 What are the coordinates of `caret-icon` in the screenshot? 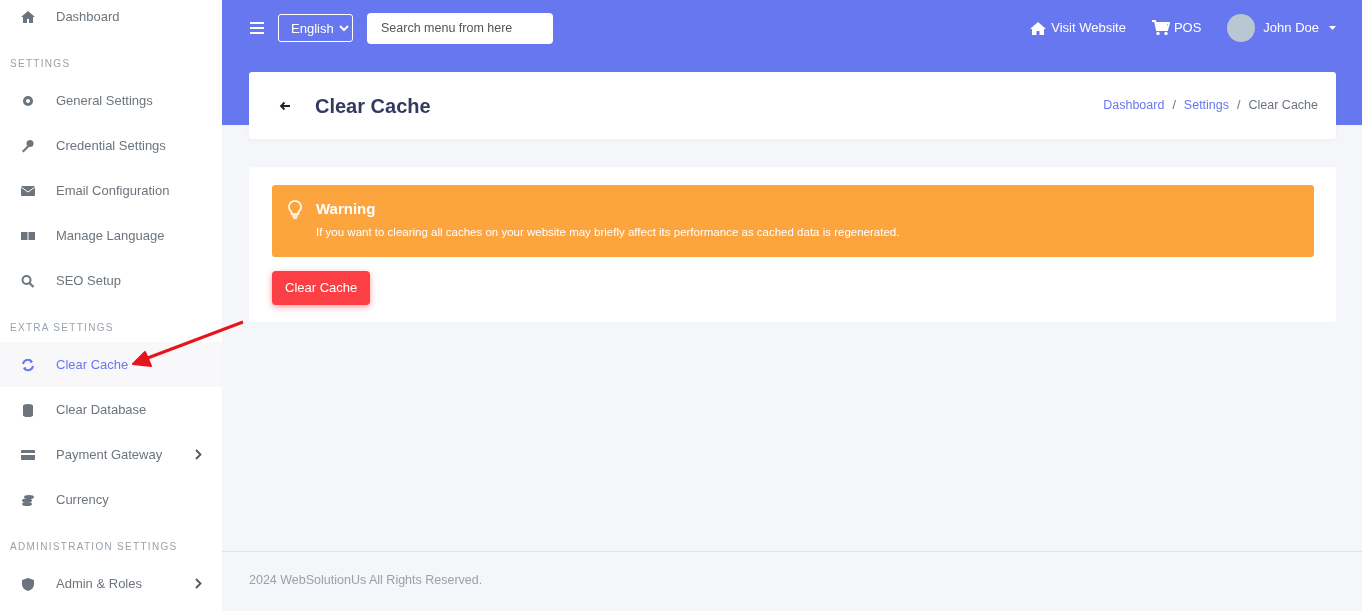 It's located at (1332, 28).